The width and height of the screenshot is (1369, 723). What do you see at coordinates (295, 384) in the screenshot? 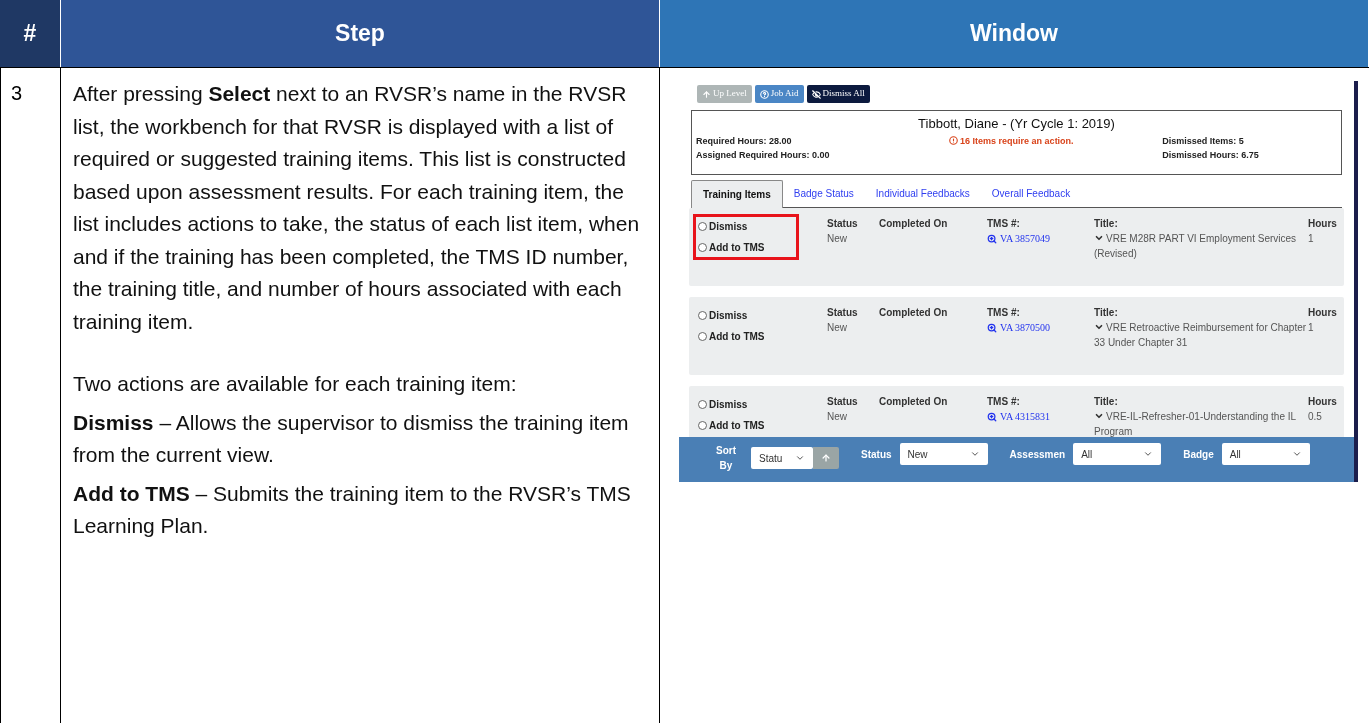
I see `step-paragraph: Two actions are available for each training item:` at bounding box center [295, 384].